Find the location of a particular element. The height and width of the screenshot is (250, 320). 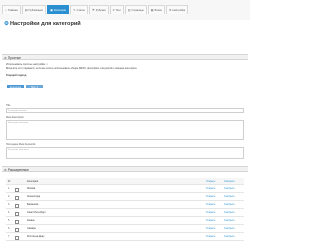

meta-keywords-label: Последние Meta Keywords is located at coordinates (21, 144).